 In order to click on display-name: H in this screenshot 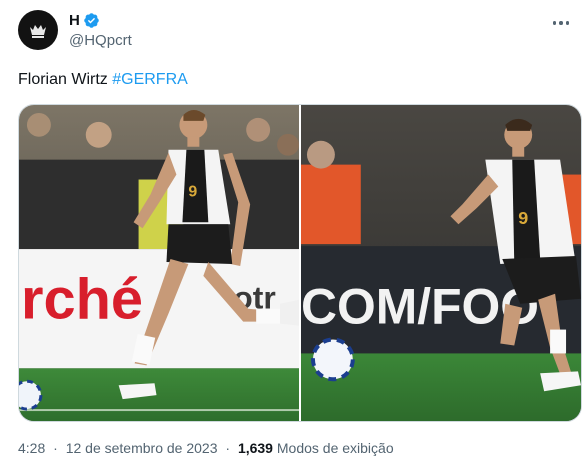, I will do `click(74, 20)`.